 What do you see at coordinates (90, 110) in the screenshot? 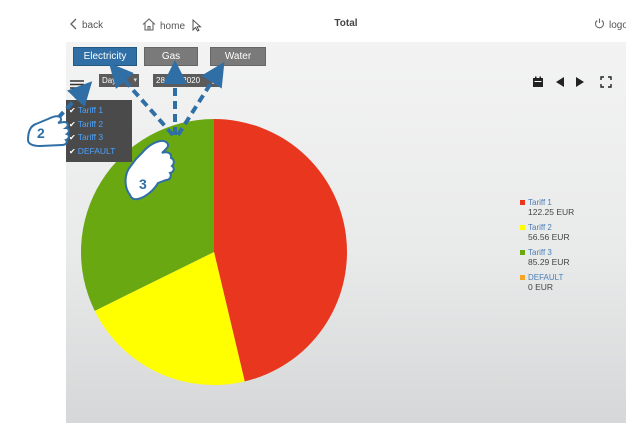
I see `tariff-menu-label: Tariff 1` at bounding box center [90, 110].